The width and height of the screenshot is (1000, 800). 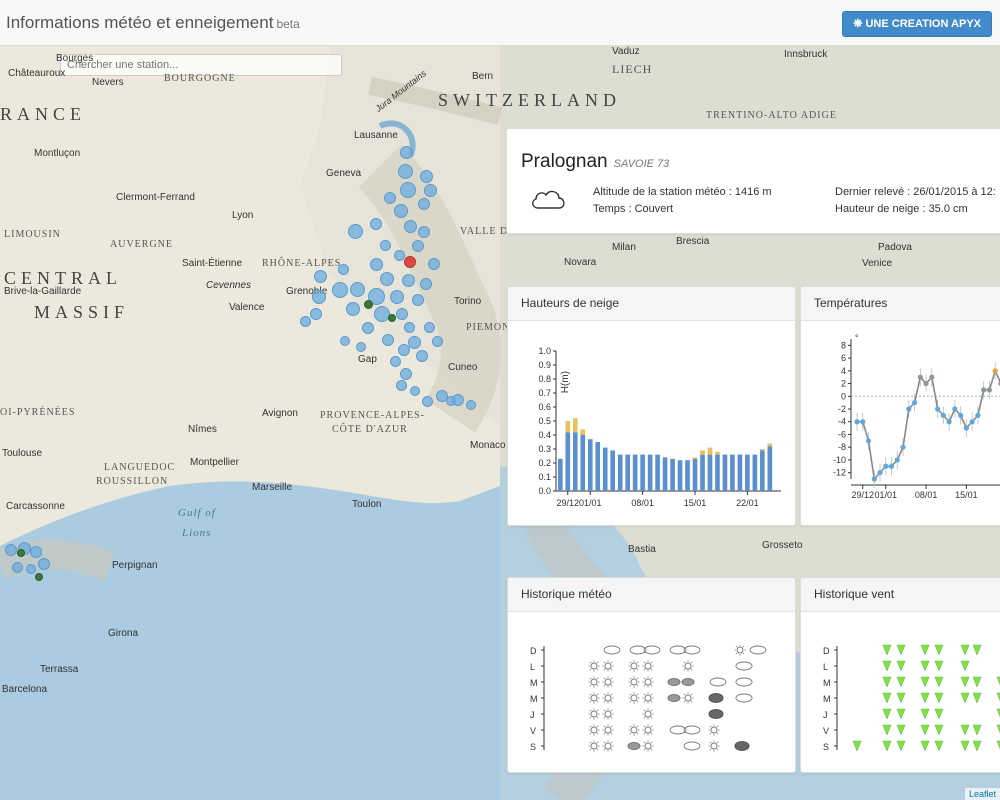 What do you see at coordinates (243, 215) in the screenshot?
I see `label-lyon: Lyon` at bounding box center [243, 215].